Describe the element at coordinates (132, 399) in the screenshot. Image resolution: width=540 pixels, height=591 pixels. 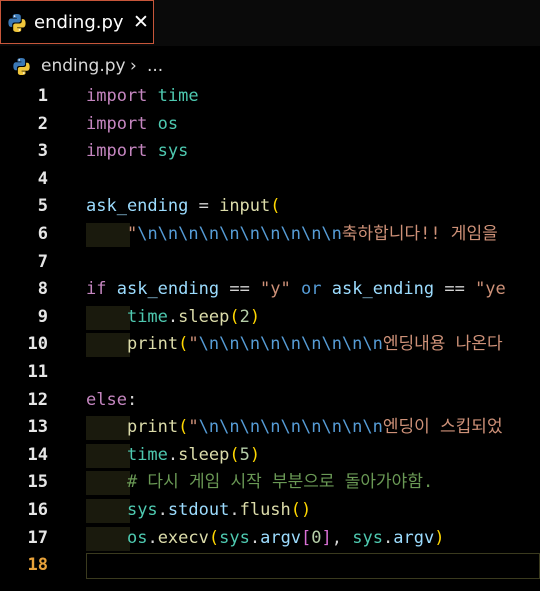
I see `code-token: :` at that location.